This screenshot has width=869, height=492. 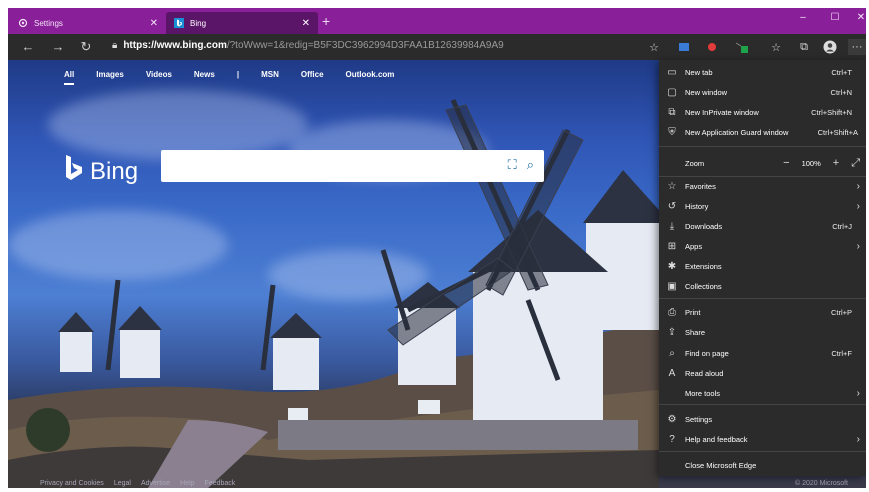 I want to click on search-icon: ⌕, so click(x=530, y=165).